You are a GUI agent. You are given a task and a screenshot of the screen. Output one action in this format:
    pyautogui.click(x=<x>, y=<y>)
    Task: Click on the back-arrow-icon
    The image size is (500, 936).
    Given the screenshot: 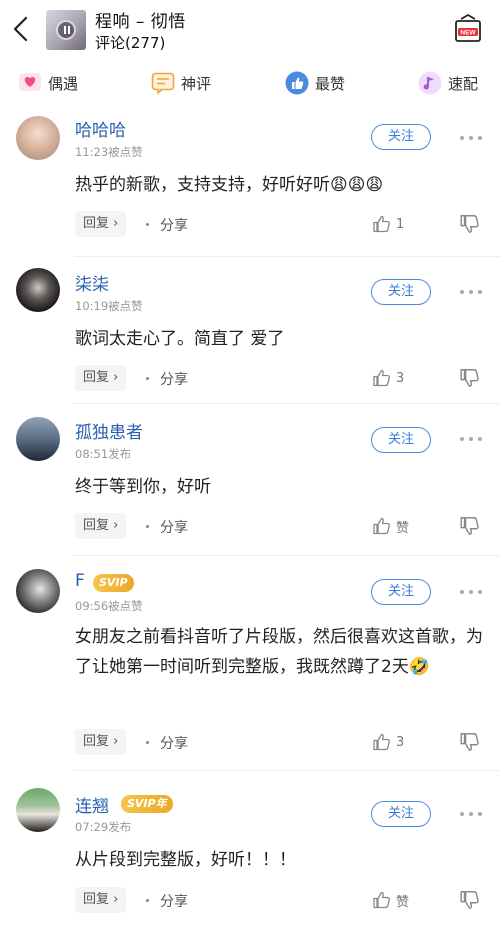 What is the action you would take?
    pyautogui.click(x=21, y=29)
    